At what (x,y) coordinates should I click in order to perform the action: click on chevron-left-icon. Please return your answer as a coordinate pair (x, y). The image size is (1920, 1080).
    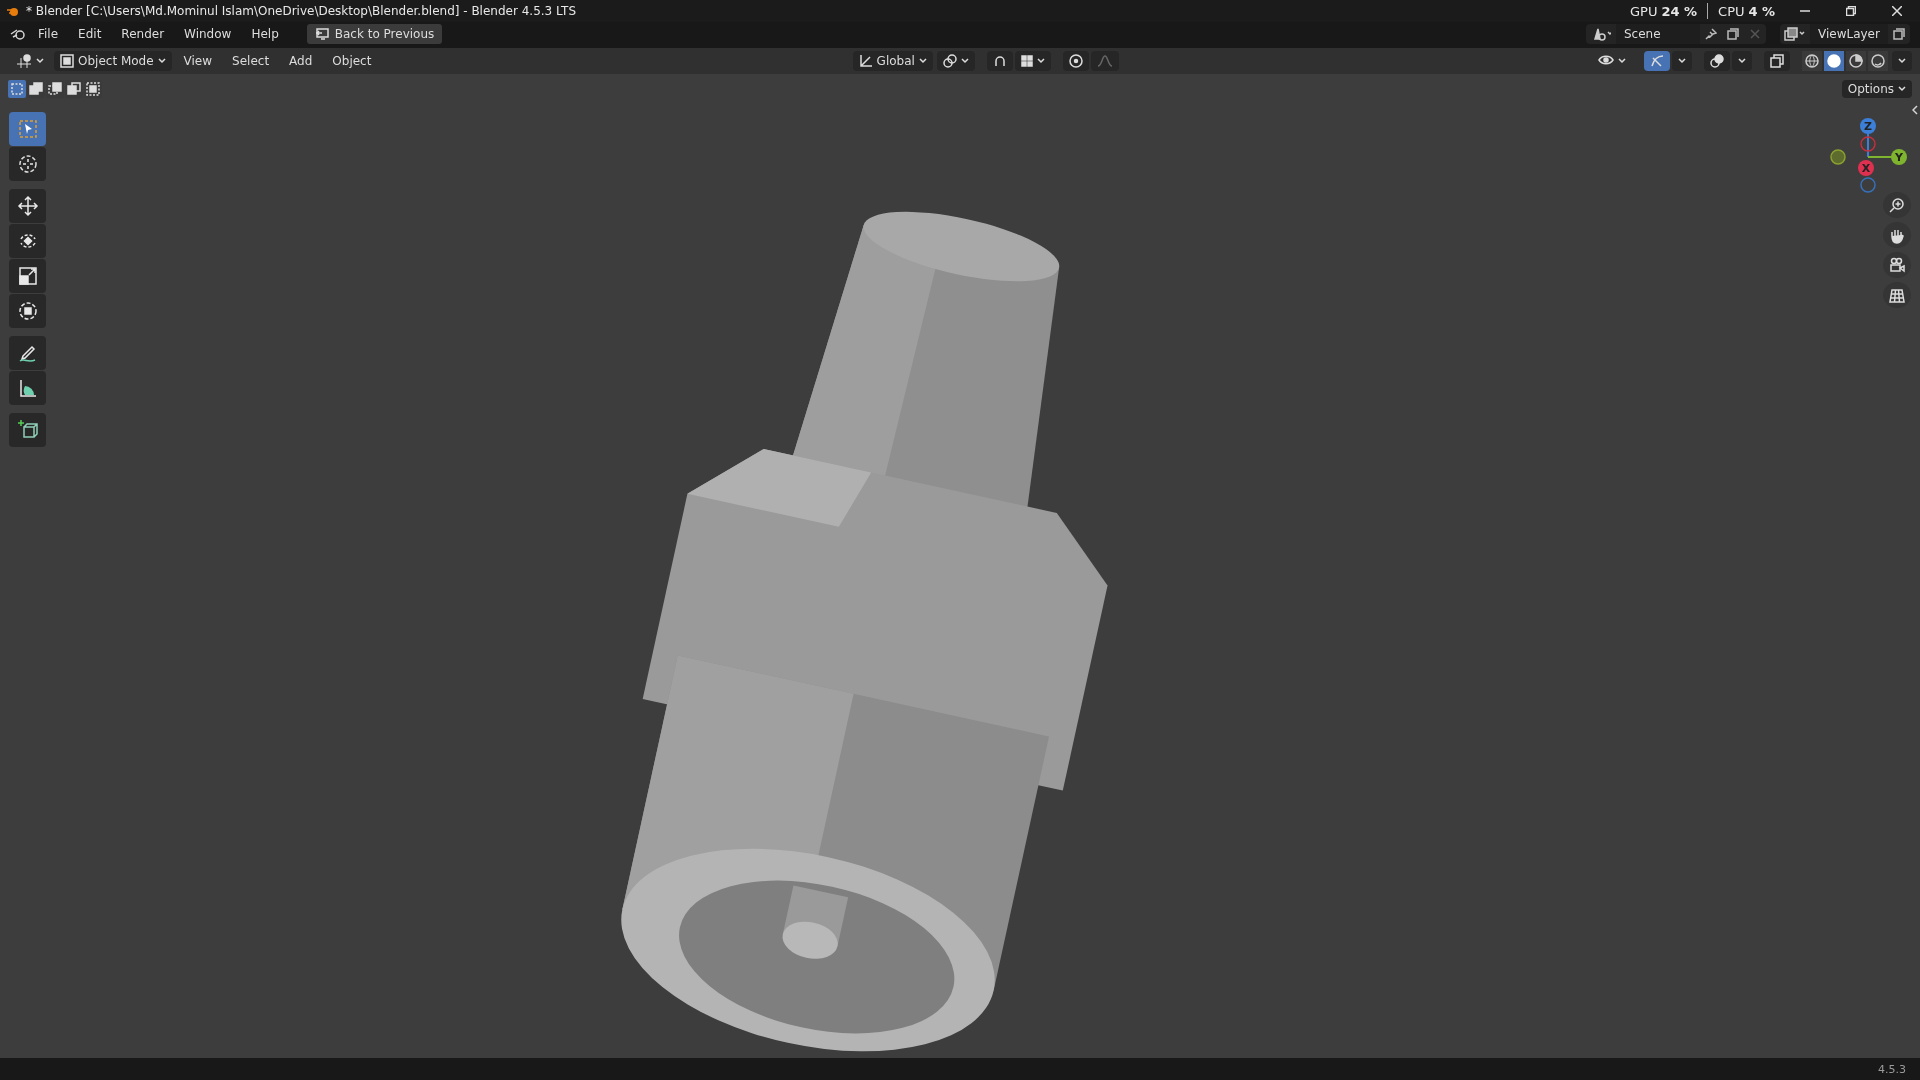
    Looking at the image, I should click on (1915, 110).